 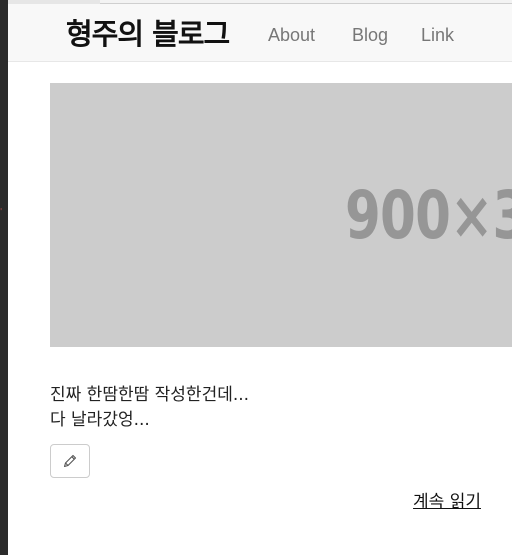 What do you see at coordinates (447, 502) in the screenshot?
I see `read-more-link: 계속 읽기` at bounding box center [447, 502].